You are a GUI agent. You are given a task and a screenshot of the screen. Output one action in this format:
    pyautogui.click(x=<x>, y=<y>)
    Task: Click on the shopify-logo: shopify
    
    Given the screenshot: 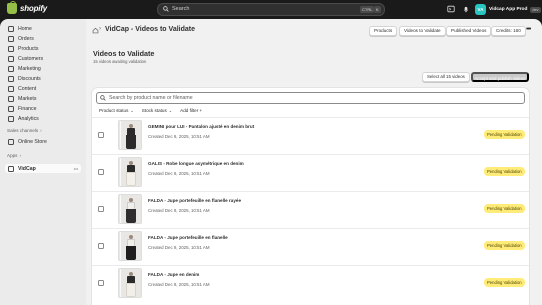 What is the action you would take?
    pyautogui.click(x=27, y=7)
    